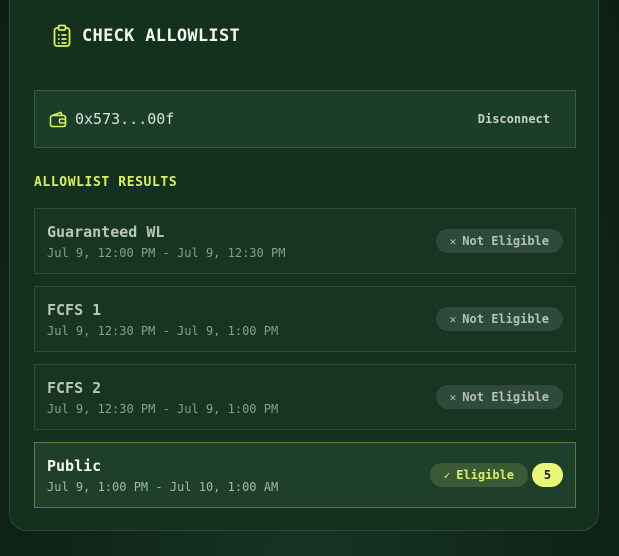 This screenshot has width=619, height=556. Describe the element at coordinates (161, 36) in the screenshot. I see `page-title: CHECK ALLOWLIST` at that location.